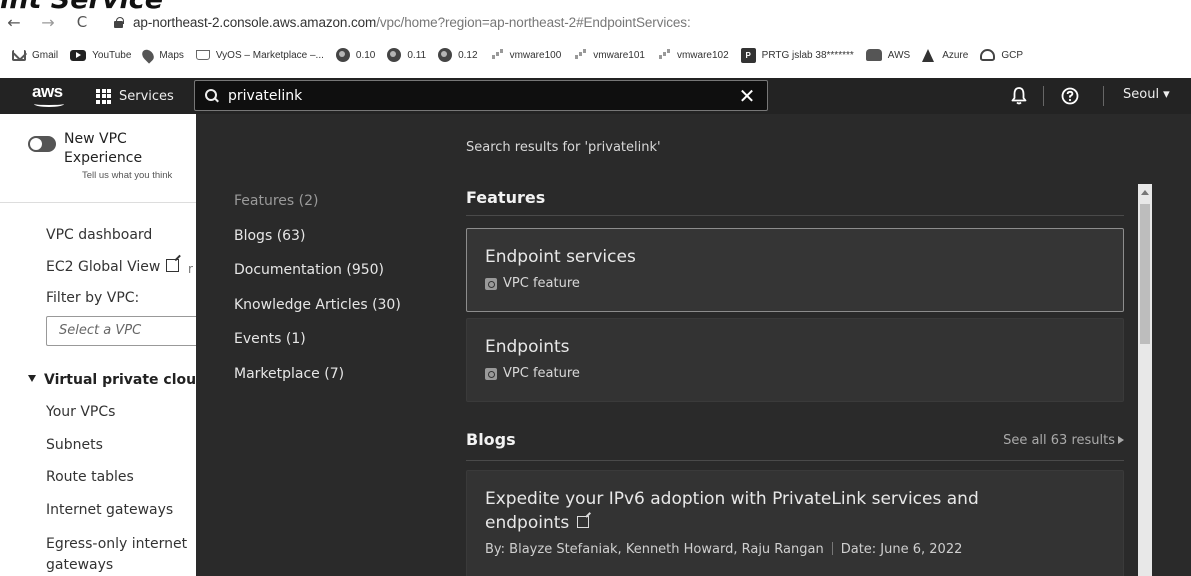 The width and height of the screenshot is (1191, 576). What do you see at coordinates (747, 96) in the screenshot?
I see `clear-search-icon: ✕` at bounding box center [747, 96].